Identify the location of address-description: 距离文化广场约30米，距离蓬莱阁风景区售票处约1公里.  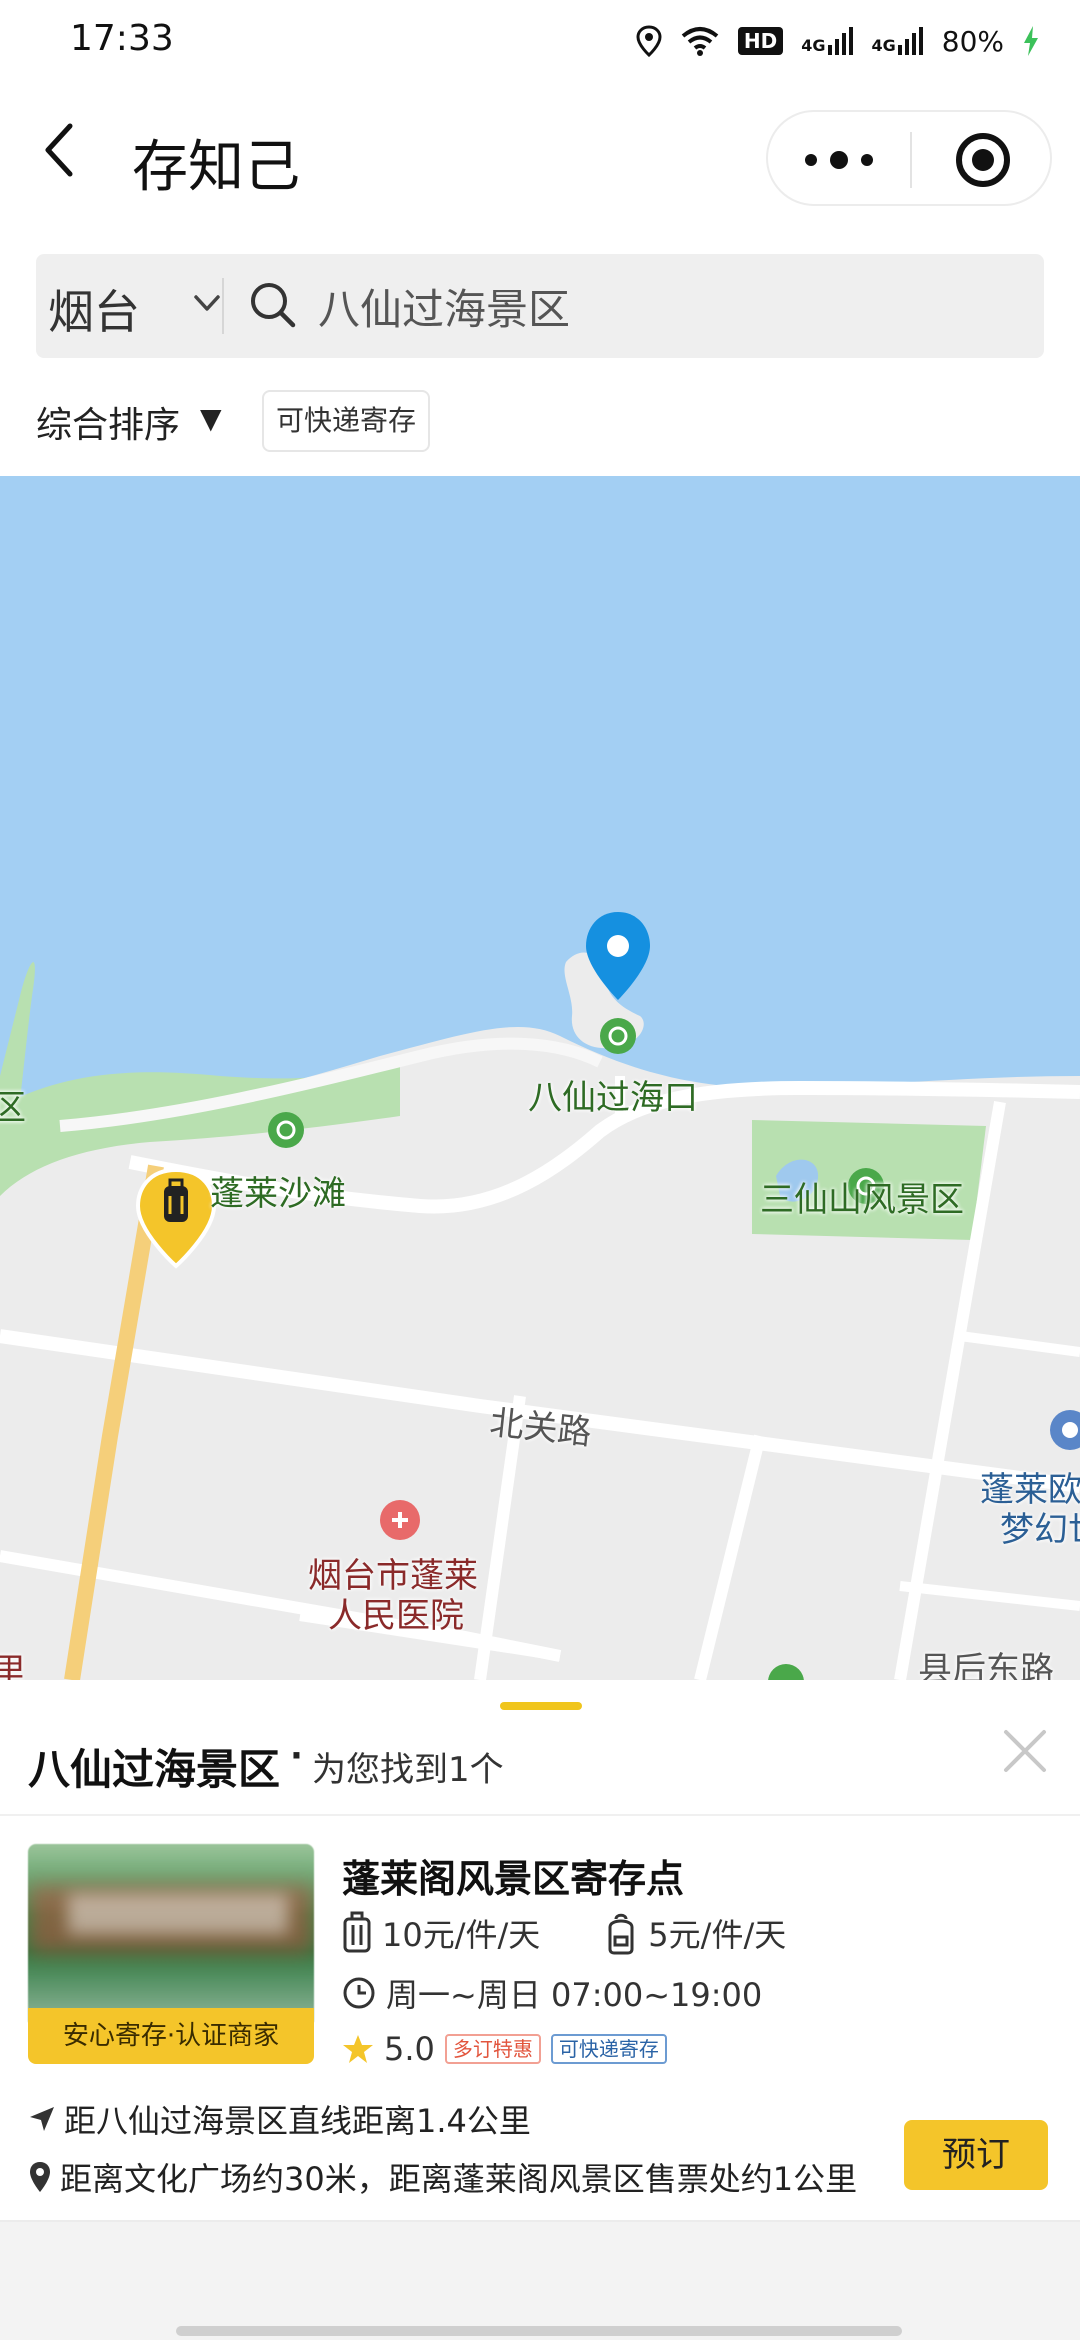
(459, 2179).